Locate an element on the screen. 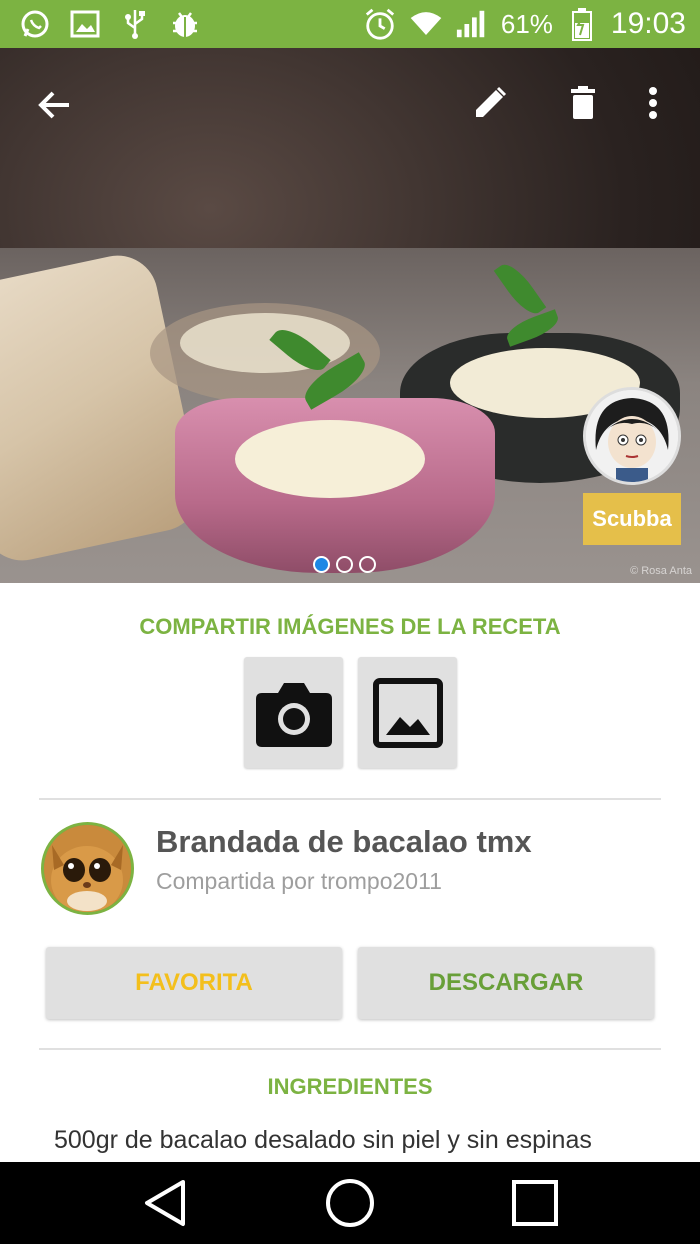 This screenshot has height=1244, width=700. nav-back-button is located at coordinates (165, 1203).